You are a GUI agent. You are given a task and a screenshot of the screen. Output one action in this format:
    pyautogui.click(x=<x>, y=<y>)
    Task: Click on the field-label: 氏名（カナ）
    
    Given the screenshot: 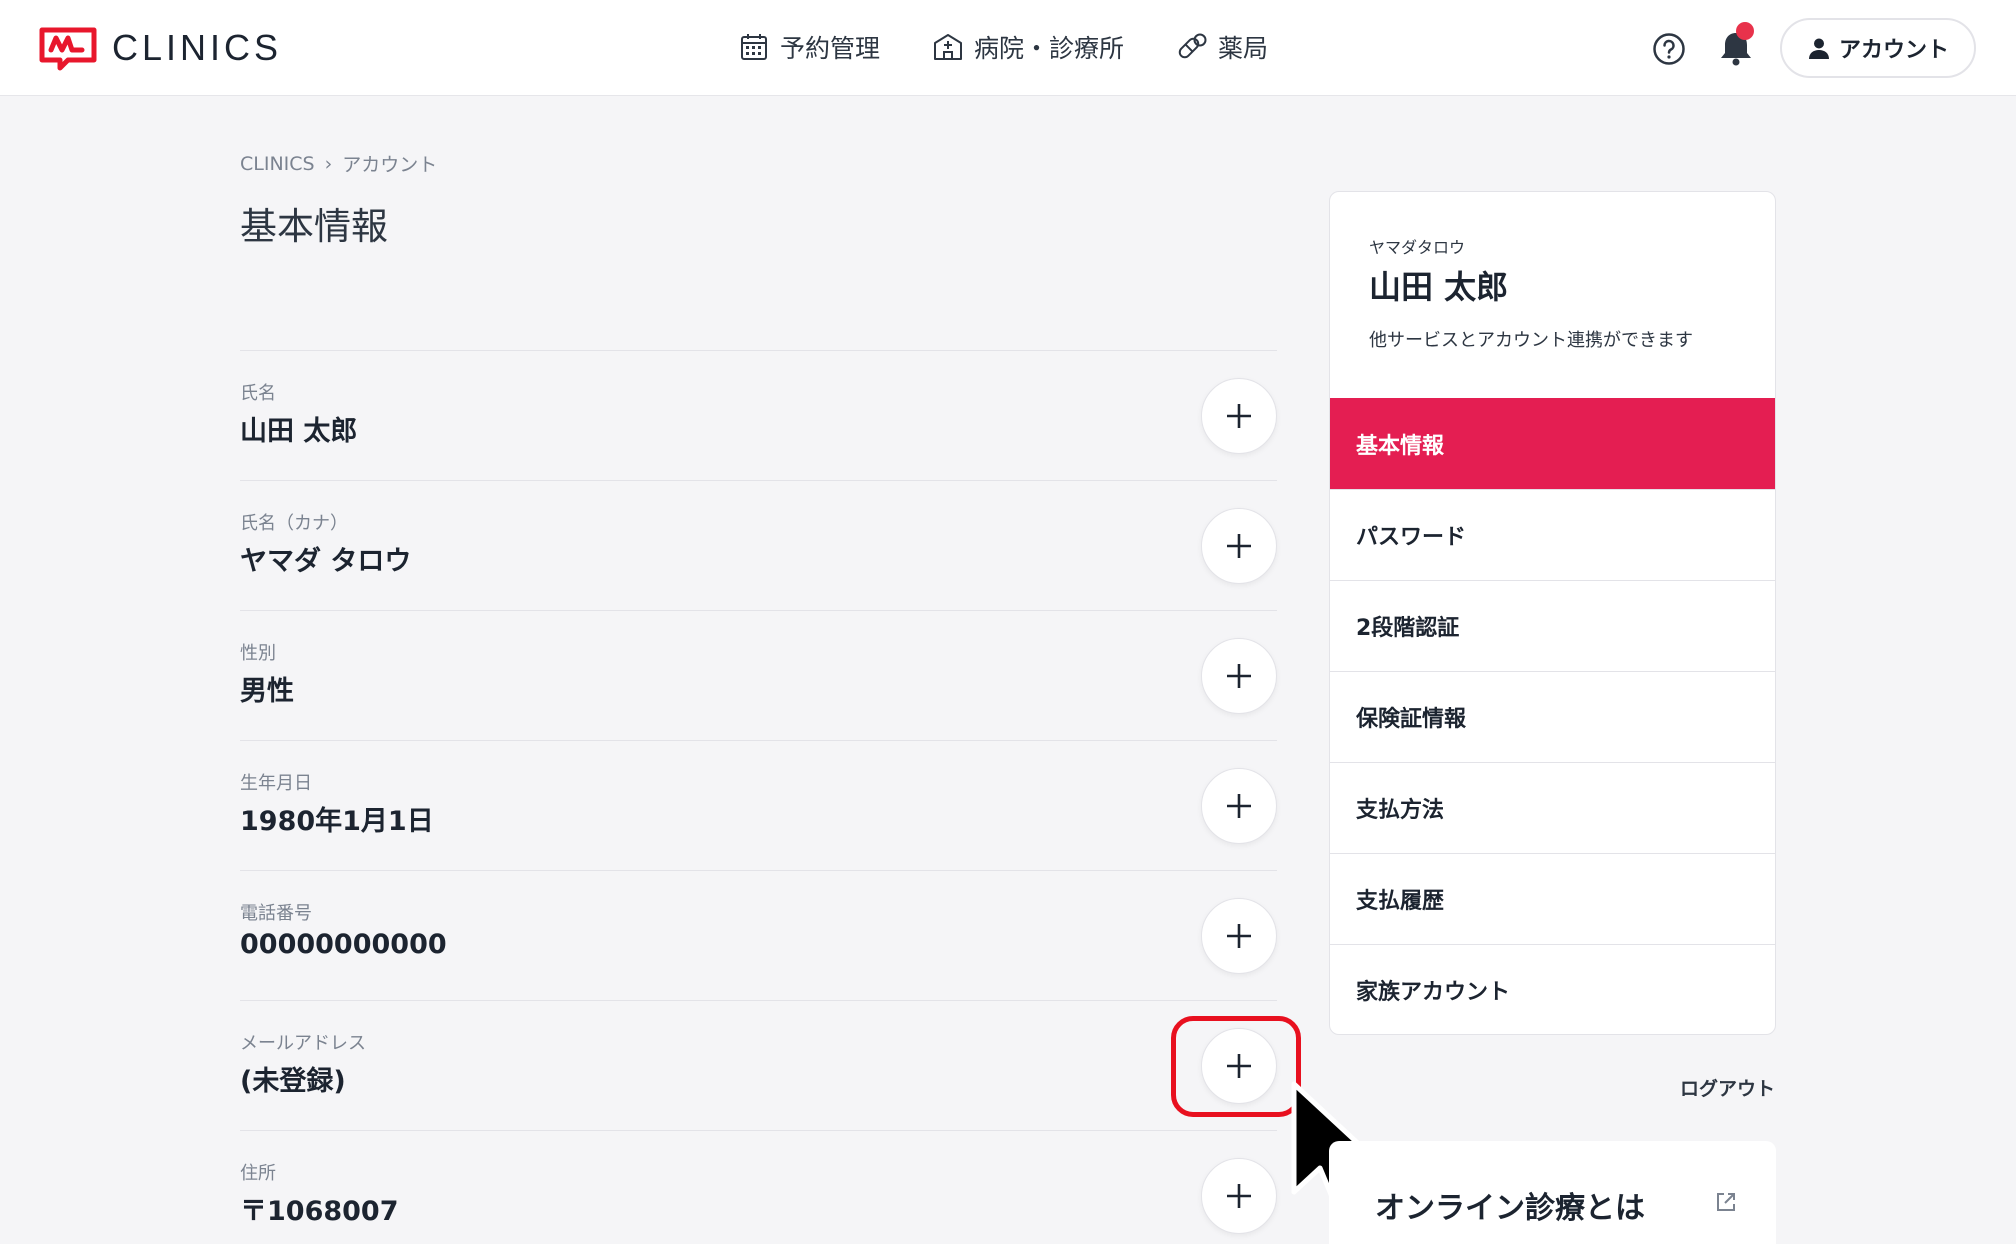 What is the action you would take?
    pyautogui.click(x=294, y=523)
    